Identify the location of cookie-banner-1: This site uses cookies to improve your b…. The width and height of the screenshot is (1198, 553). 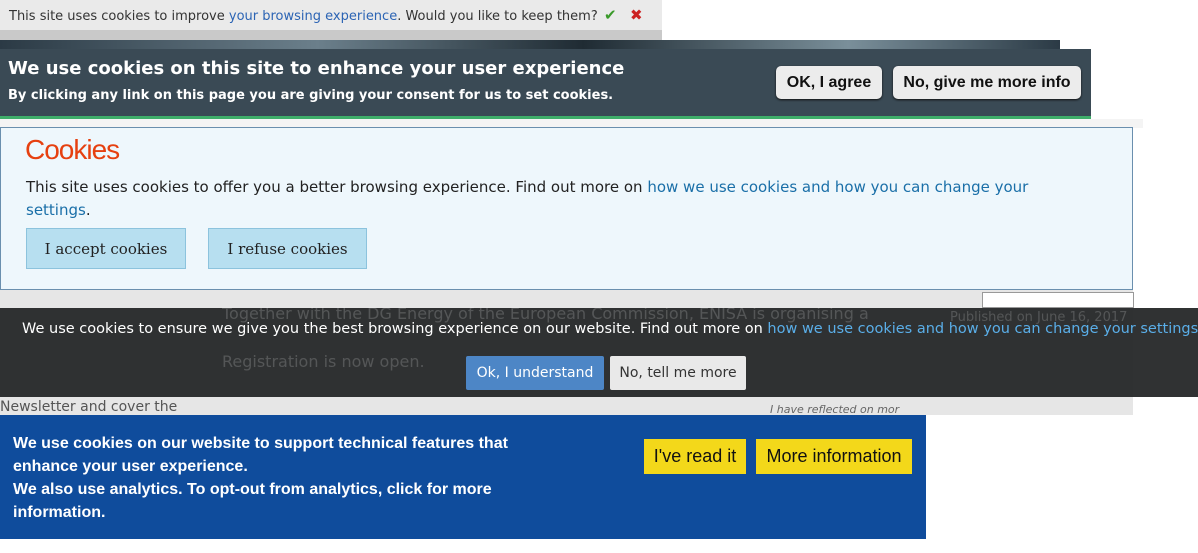
(331, 20).